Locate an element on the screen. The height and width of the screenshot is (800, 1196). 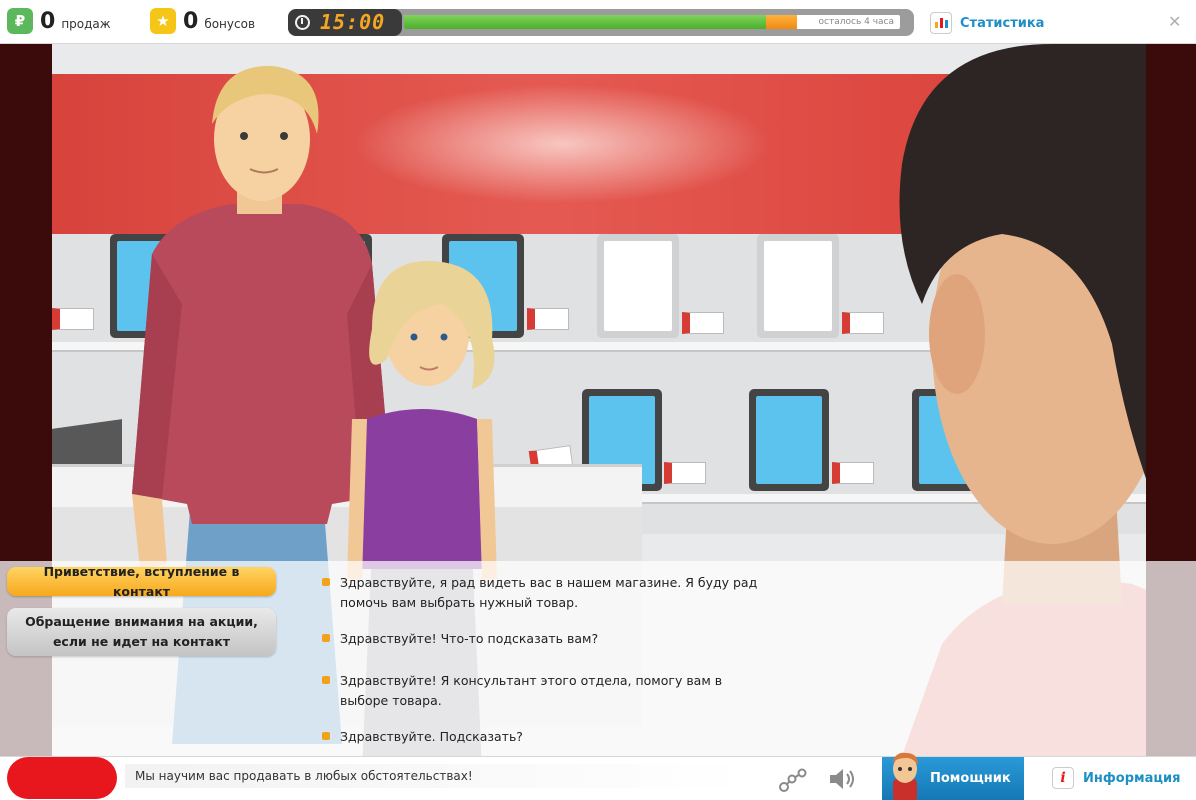
sales-count: 0 is located at coordinates (48, 21).